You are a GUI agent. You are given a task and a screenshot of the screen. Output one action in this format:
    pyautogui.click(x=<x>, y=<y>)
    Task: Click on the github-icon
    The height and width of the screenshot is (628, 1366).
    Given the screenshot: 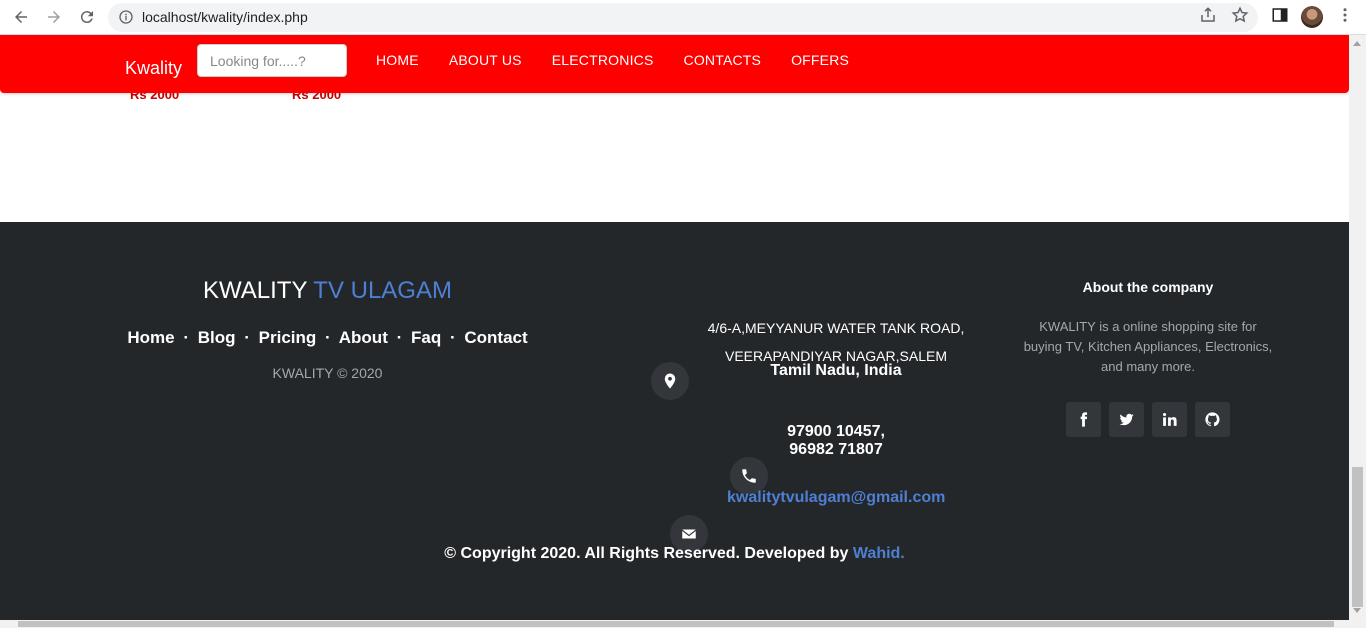 What is the action you would take?
    pyautogui.click(x=1212, y=419)
    